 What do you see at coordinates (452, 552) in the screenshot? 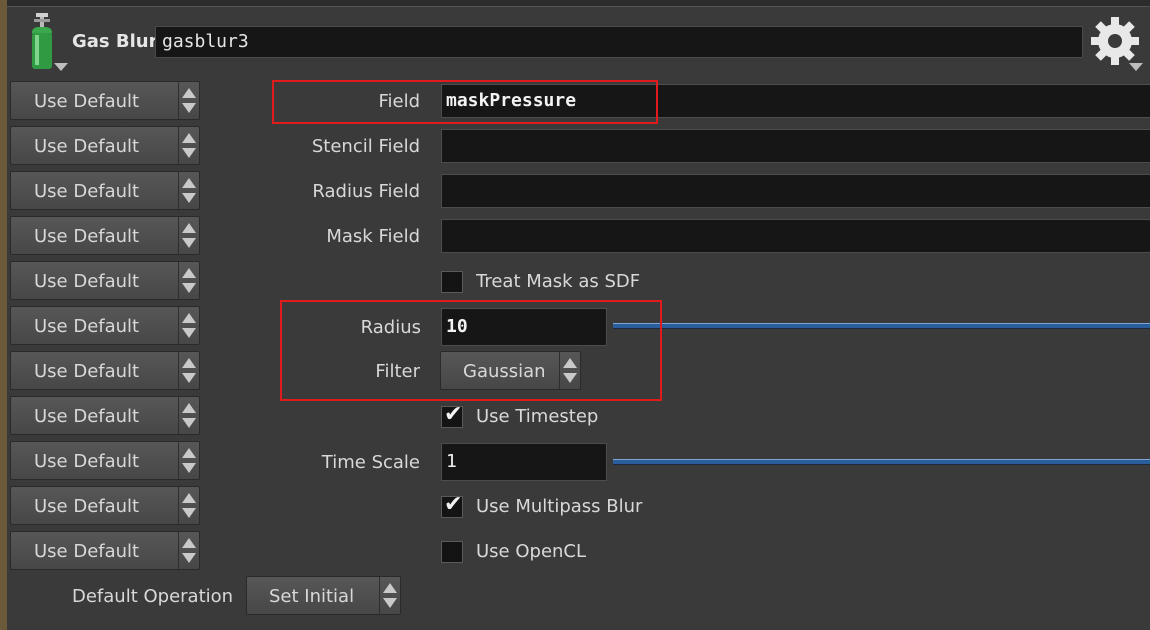
I see `use-opencl-checkbox` at bounding box center [452, 552].